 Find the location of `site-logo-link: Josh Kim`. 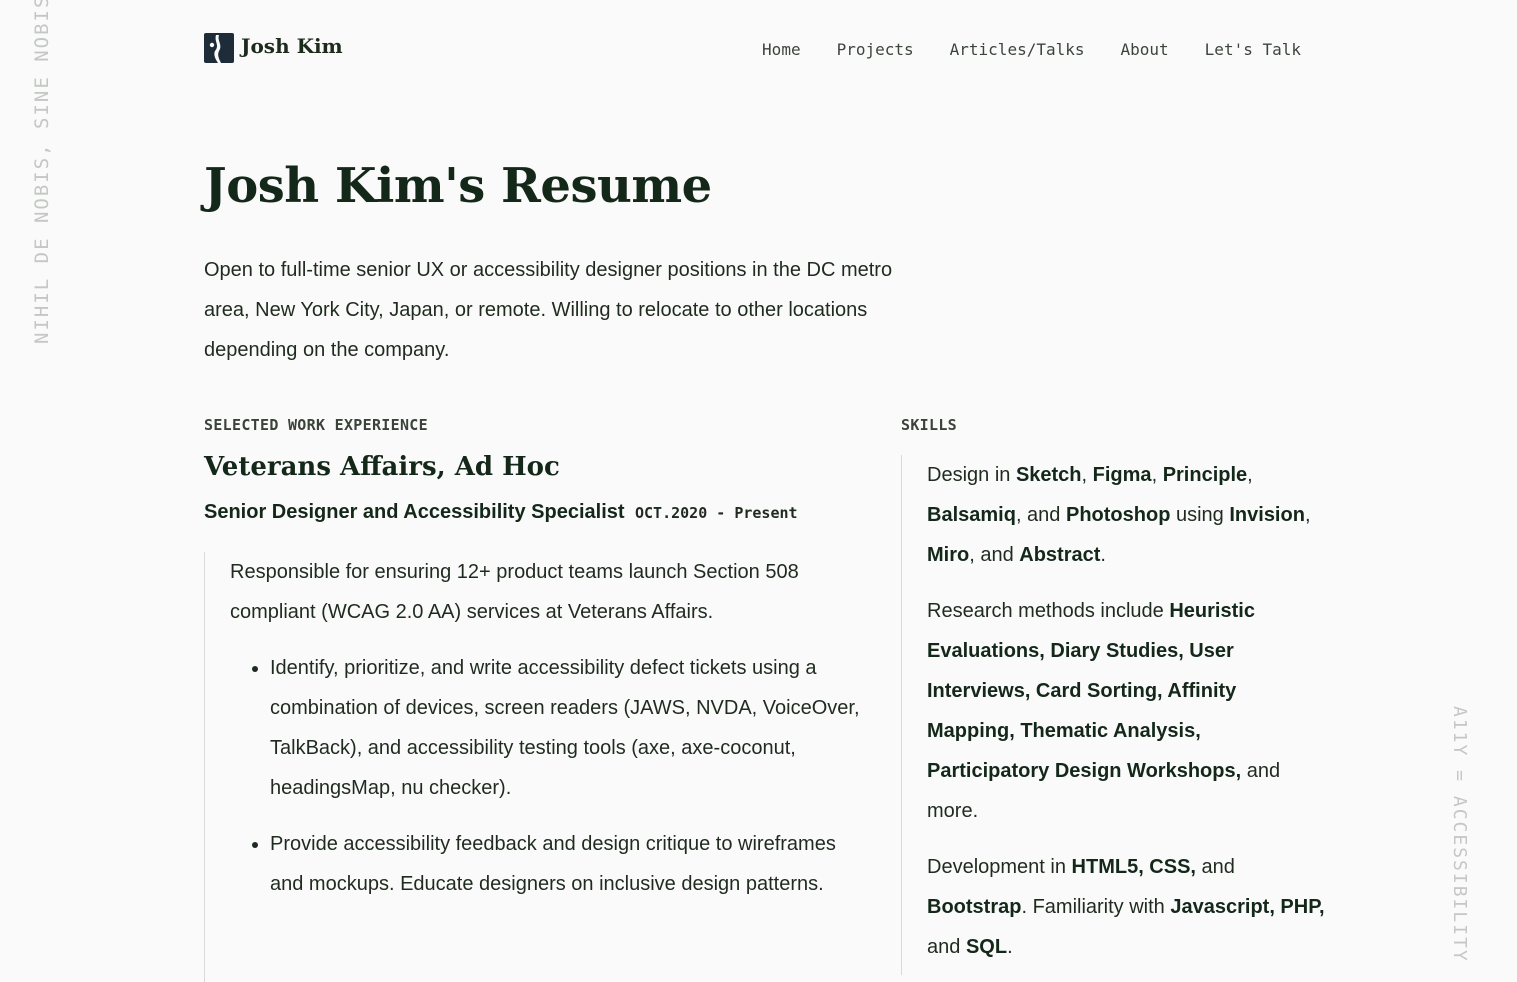

site-logo-link: Josh Kim is located at coordinates (273, 48).